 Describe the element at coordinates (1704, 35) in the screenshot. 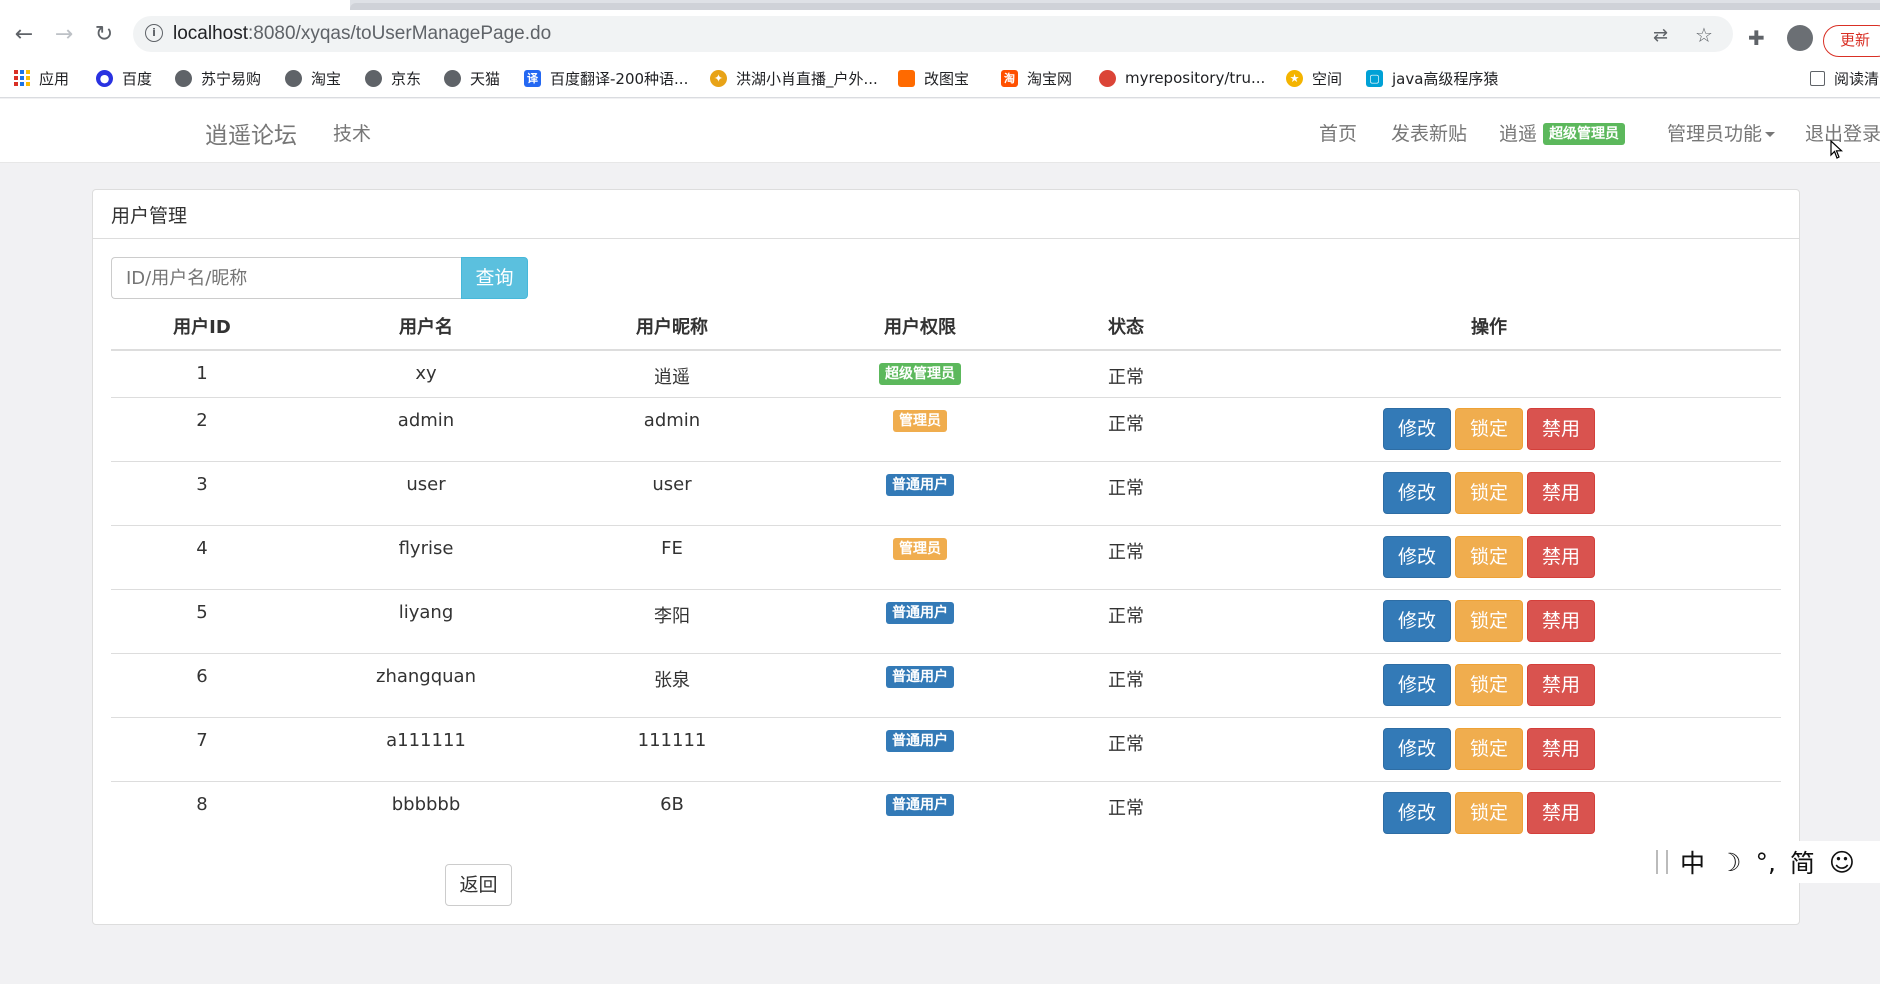

I see `bookmark-star-icon: ☆` at that location.